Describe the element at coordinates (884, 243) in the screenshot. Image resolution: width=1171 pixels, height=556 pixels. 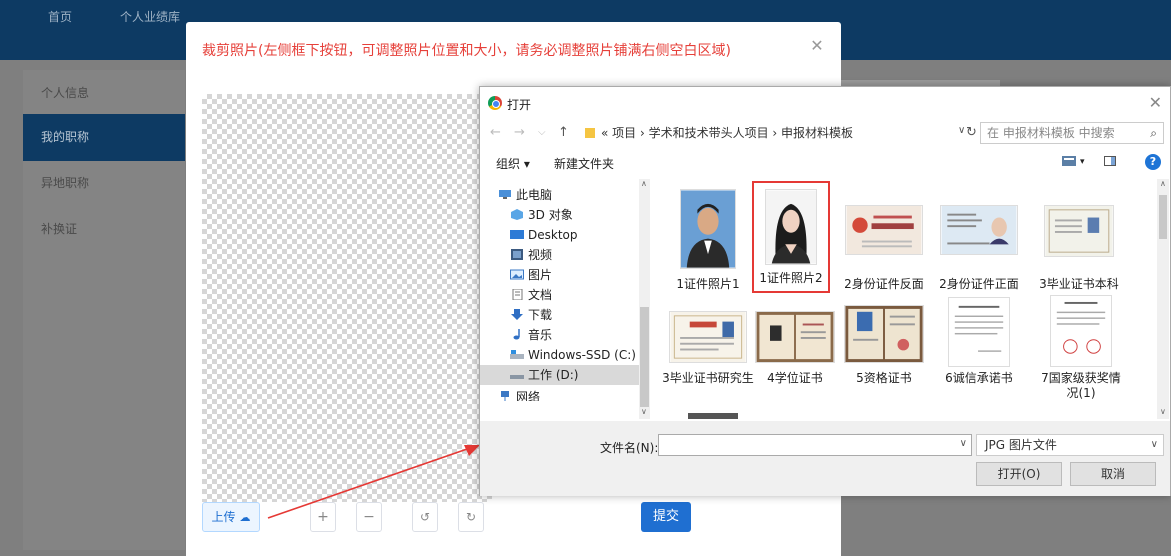
I see `file-item: 2身份证件反面` at that location.